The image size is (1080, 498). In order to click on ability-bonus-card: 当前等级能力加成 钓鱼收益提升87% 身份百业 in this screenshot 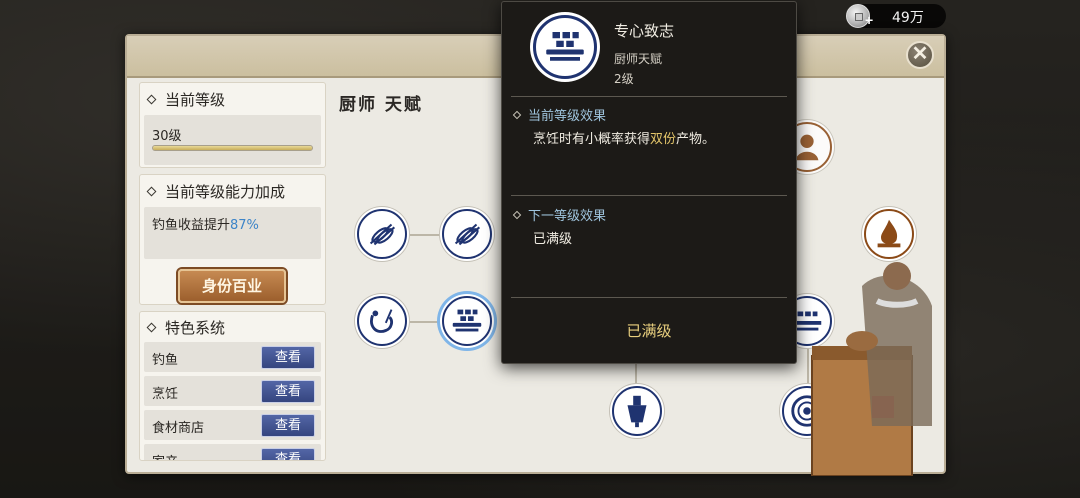, I will do `click(232, 239)`.